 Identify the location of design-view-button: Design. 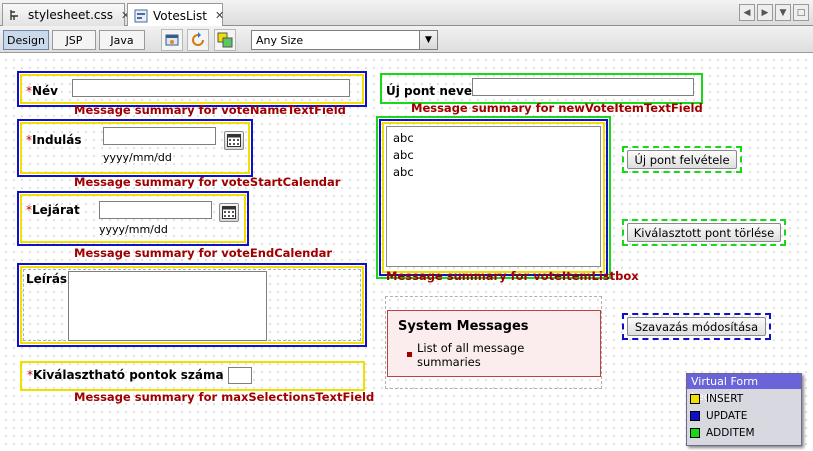
(26, 40).